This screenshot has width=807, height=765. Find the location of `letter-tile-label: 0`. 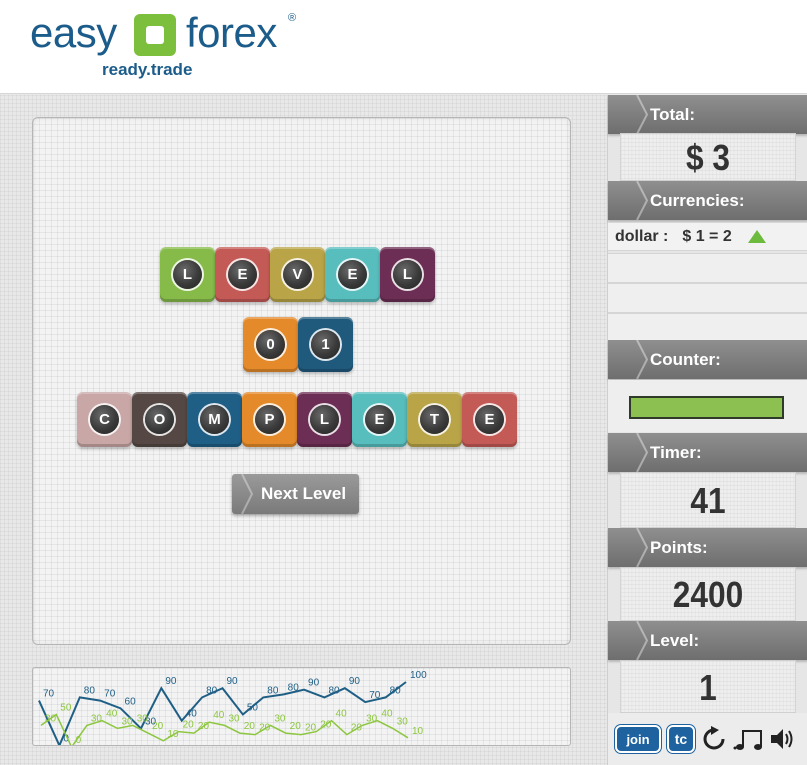

letter-tile-label: 0 is located at coordinates (270, 344).